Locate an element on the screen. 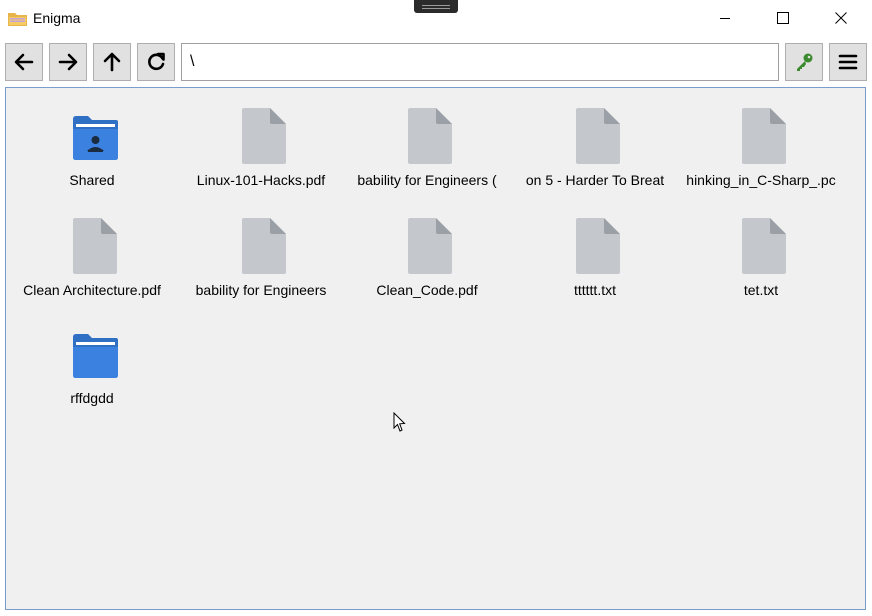 This screenshot has width=872, height=616. folder-item: rffdgdd is located at coordinates (92, 356).